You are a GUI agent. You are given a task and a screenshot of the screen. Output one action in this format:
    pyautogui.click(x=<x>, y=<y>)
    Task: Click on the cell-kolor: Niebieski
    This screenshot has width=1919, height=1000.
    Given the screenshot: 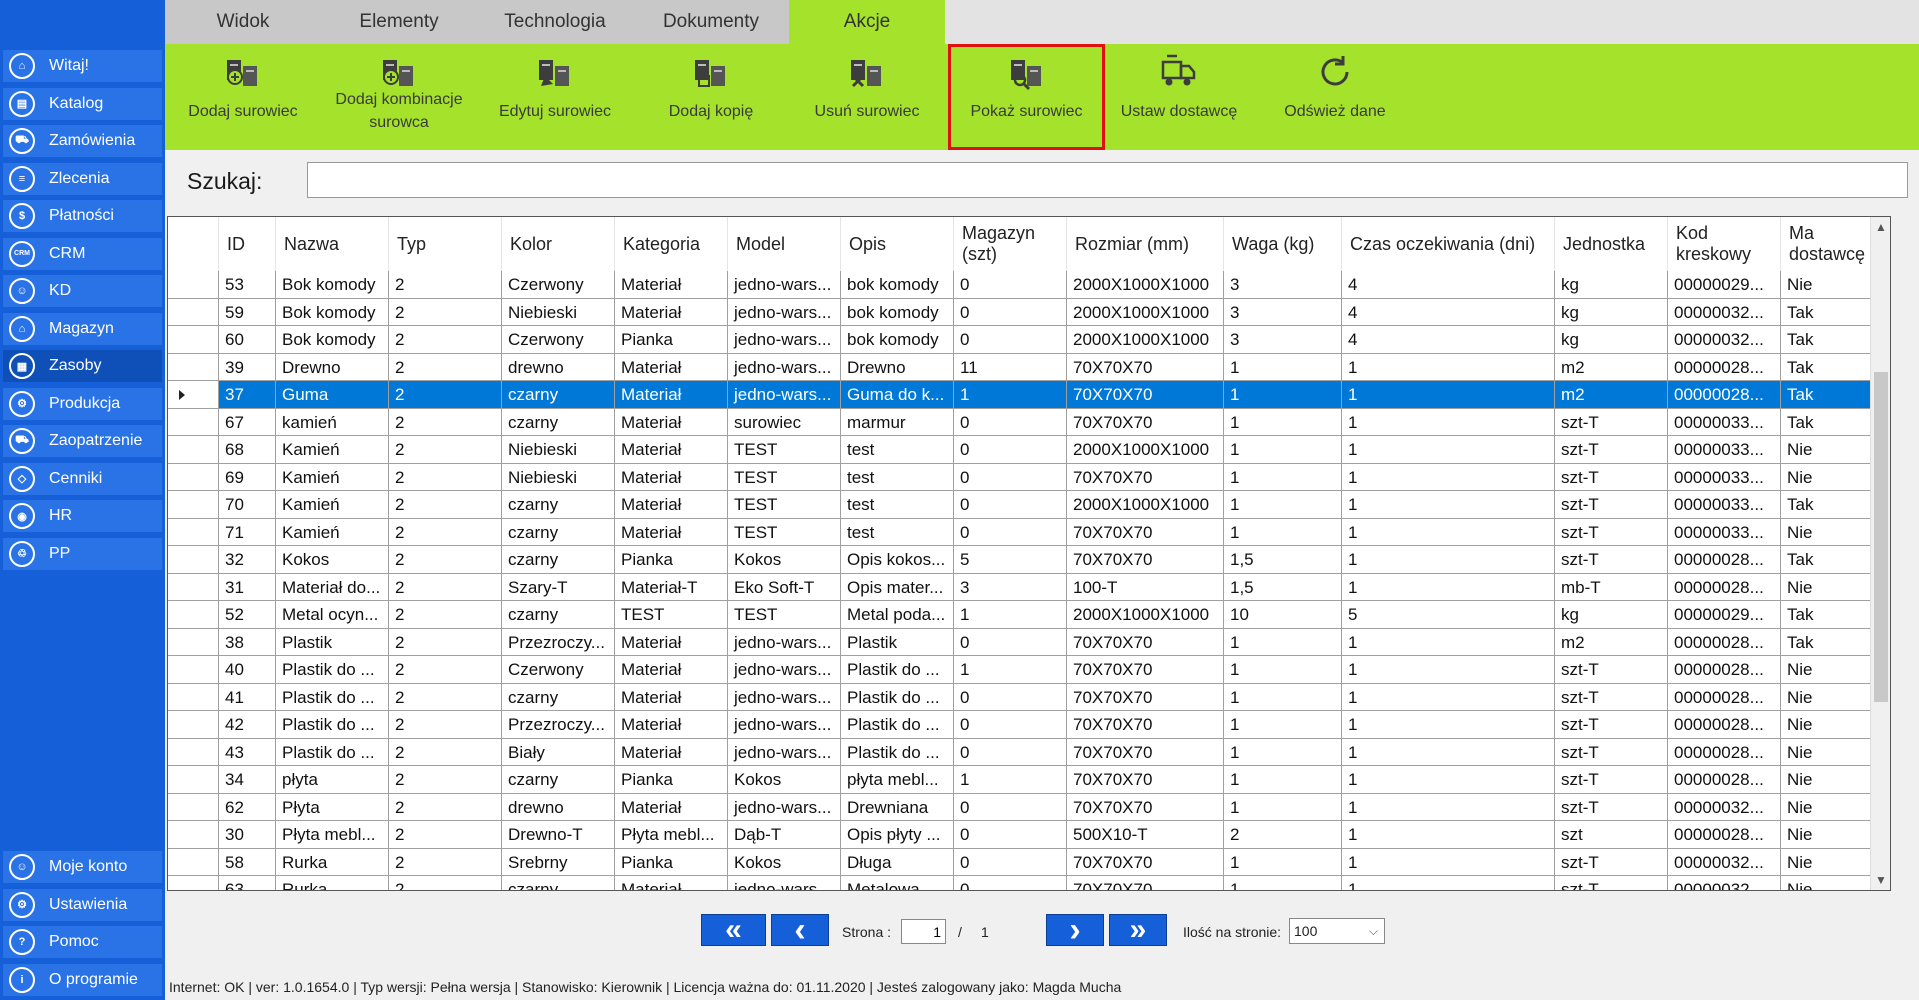 What is the action you would take?
    pyautogui.click(x=558, y=312)
    